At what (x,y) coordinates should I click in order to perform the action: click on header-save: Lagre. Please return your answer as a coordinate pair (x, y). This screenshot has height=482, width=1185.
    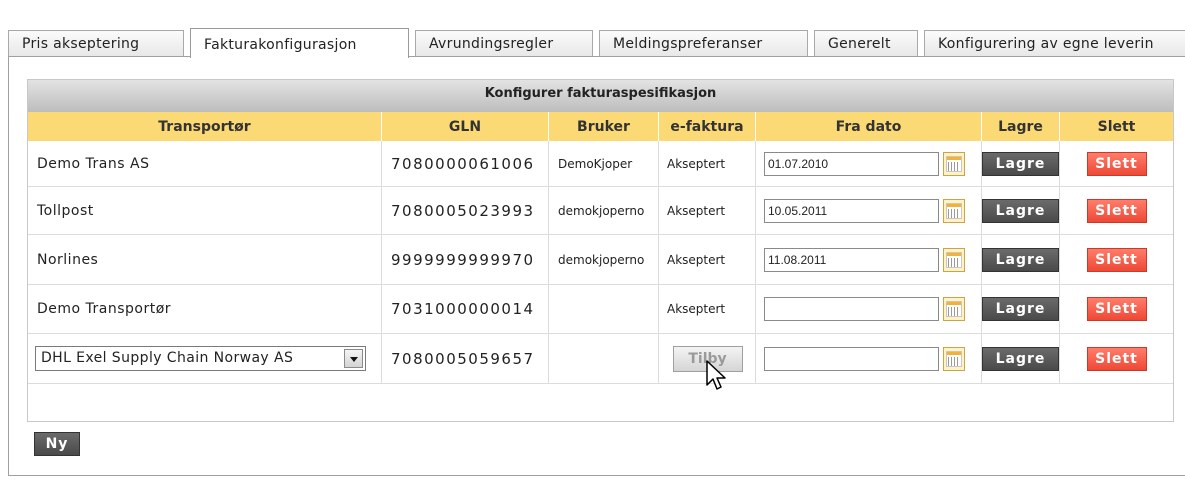
    Looking at the image, I should click on (1021, 126).